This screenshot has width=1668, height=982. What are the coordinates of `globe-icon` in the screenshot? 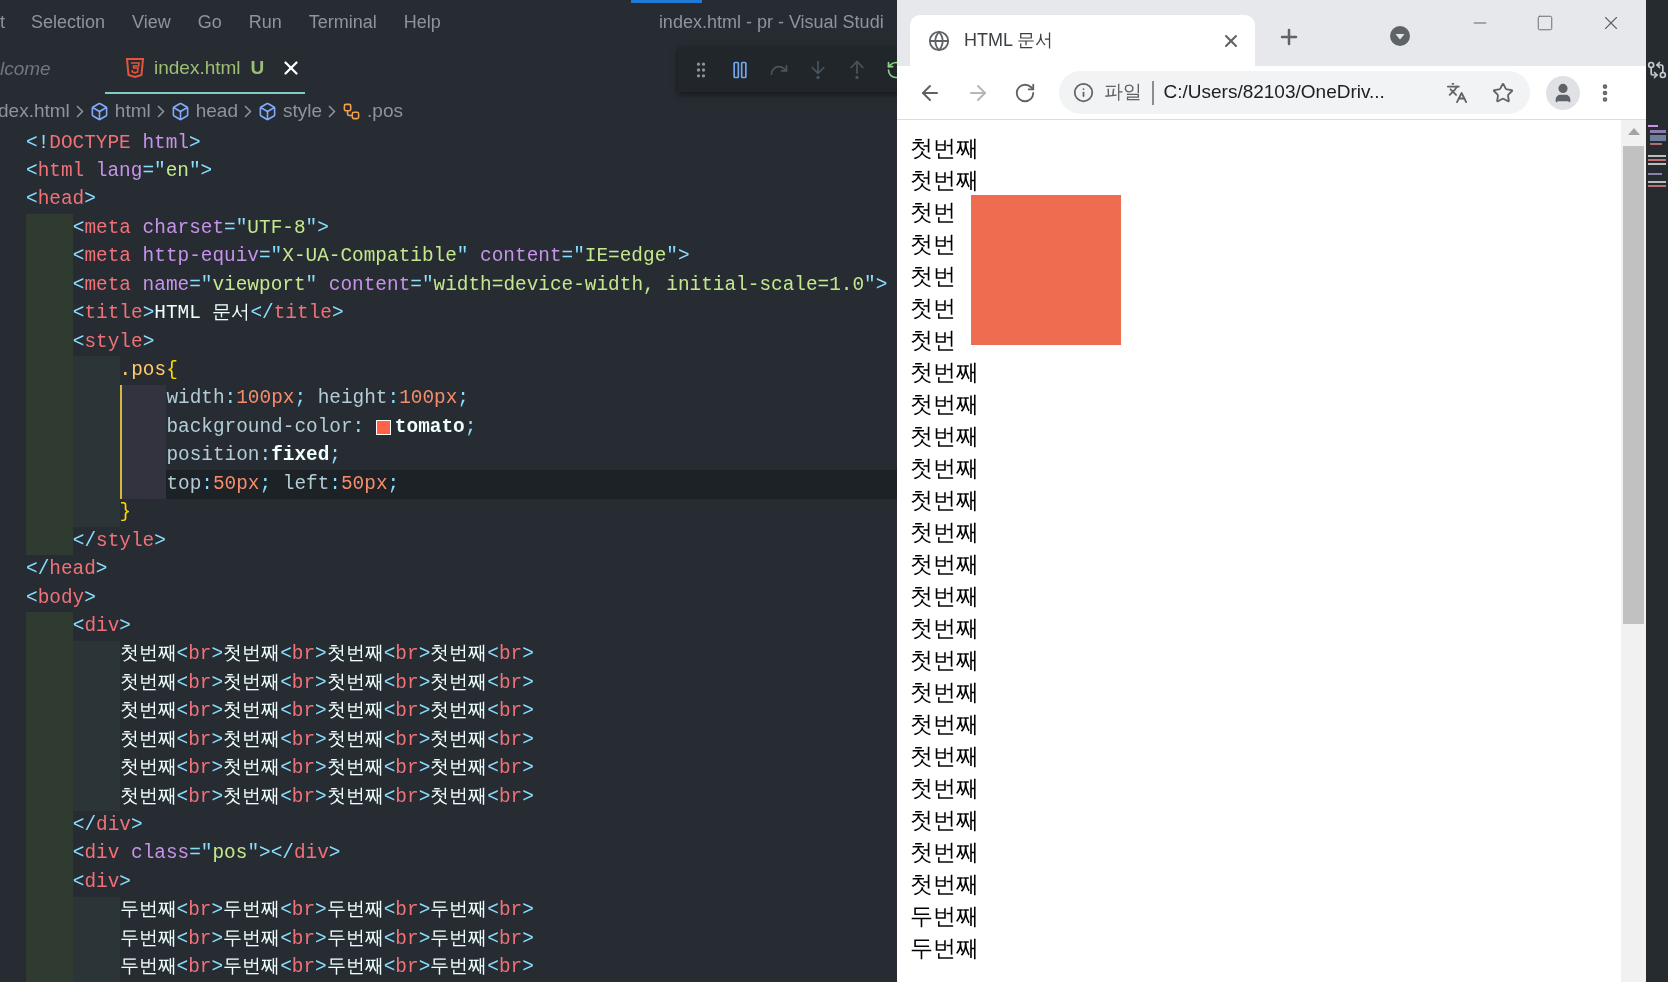 It's located at (939, 40).